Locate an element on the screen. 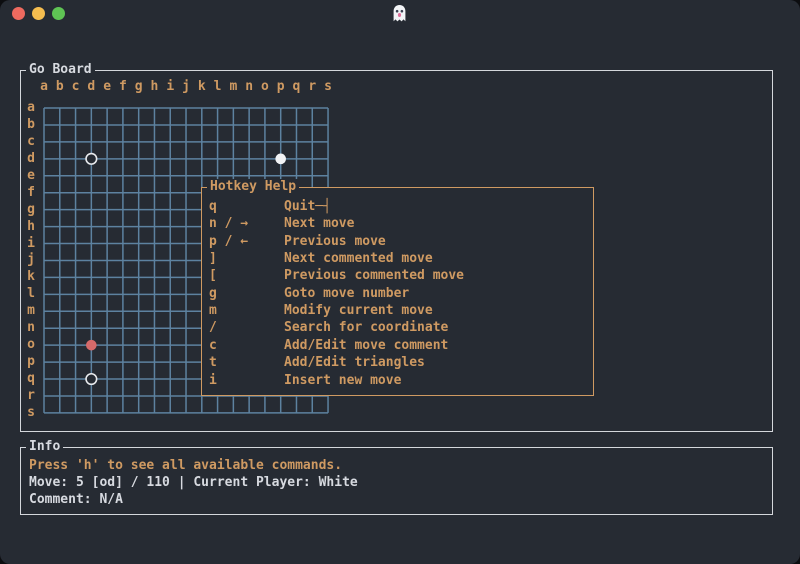 The width and height of the screenshot is (800, 564). column-label-q: q is located at coordinates (296, 86).